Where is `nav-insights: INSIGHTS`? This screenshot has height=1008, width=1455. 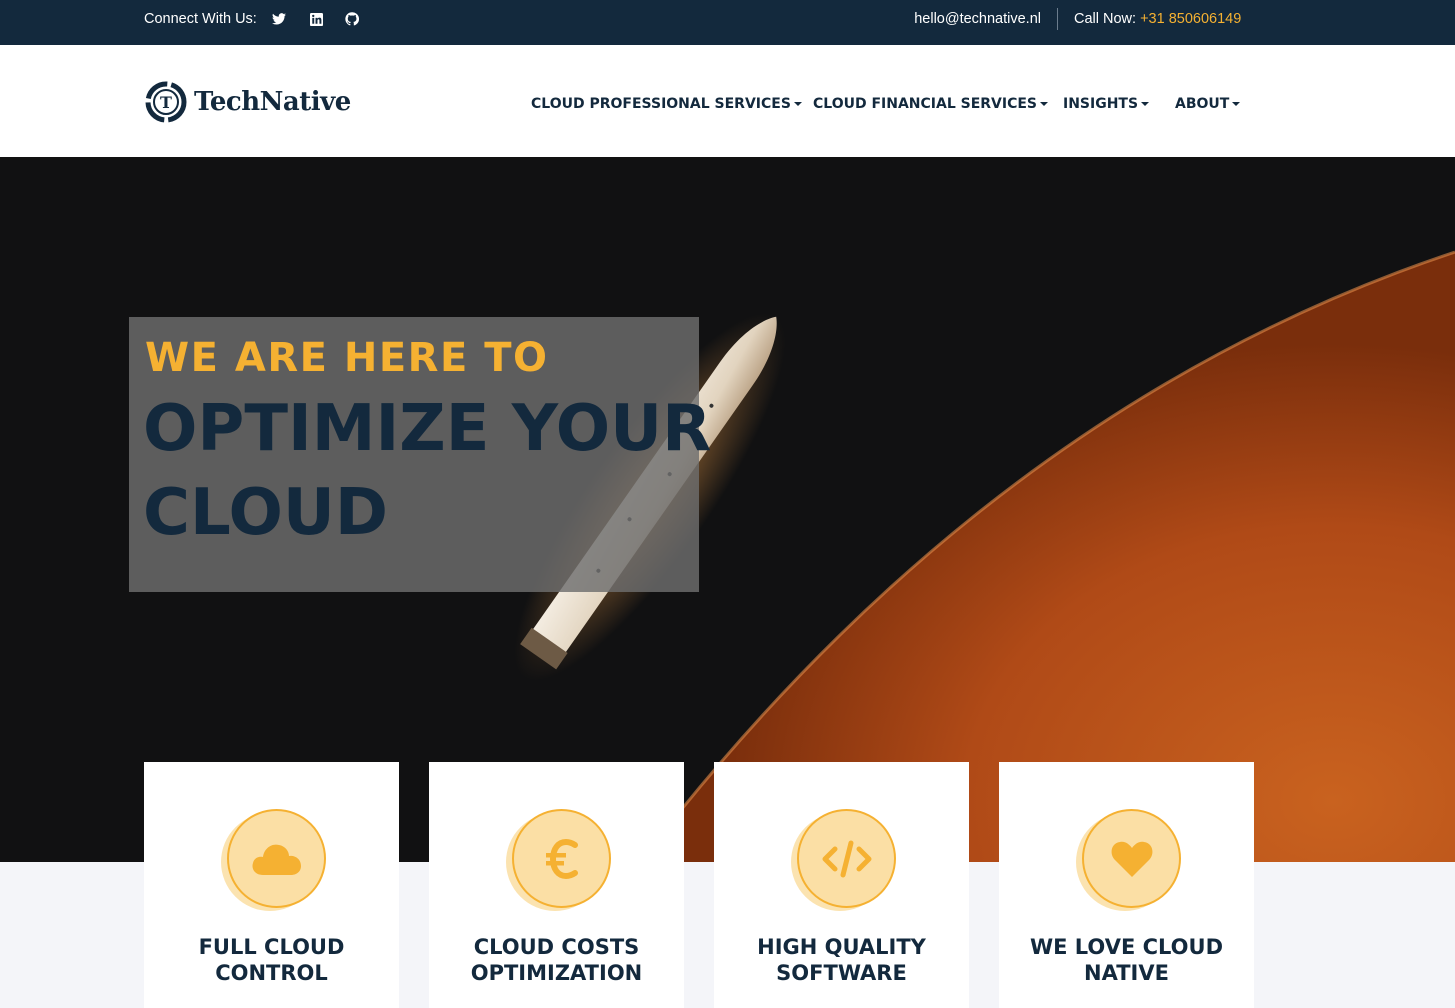
nav-insights: INSIGHTS is located at coordinates (1106, 104).